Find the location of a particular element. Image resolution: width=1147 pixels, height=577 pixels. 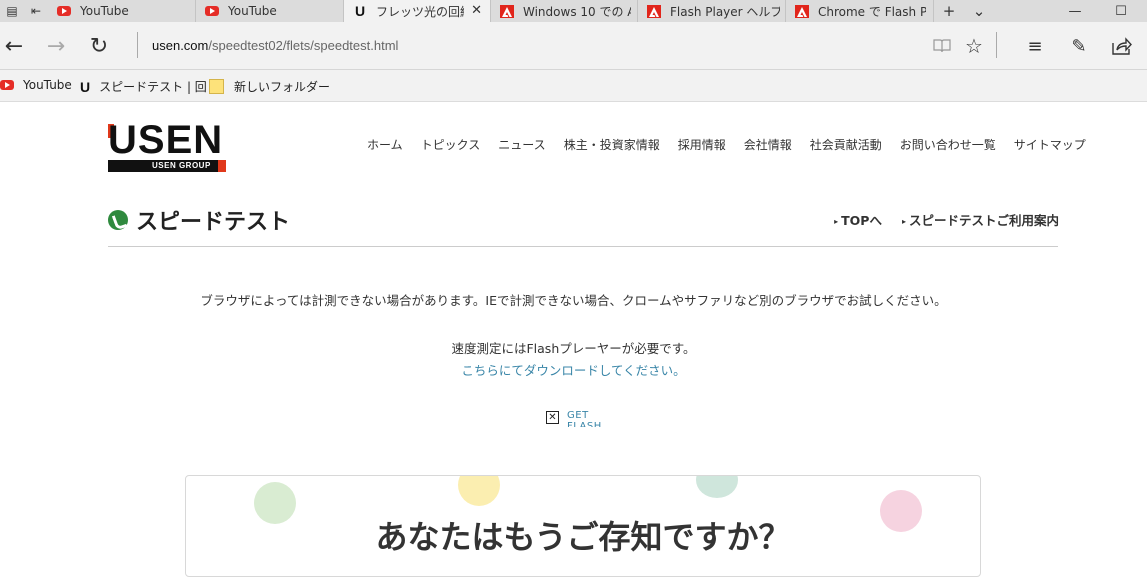

download-link: こちらにてダウンロードしてください。 is located at coordinates (573, 369).